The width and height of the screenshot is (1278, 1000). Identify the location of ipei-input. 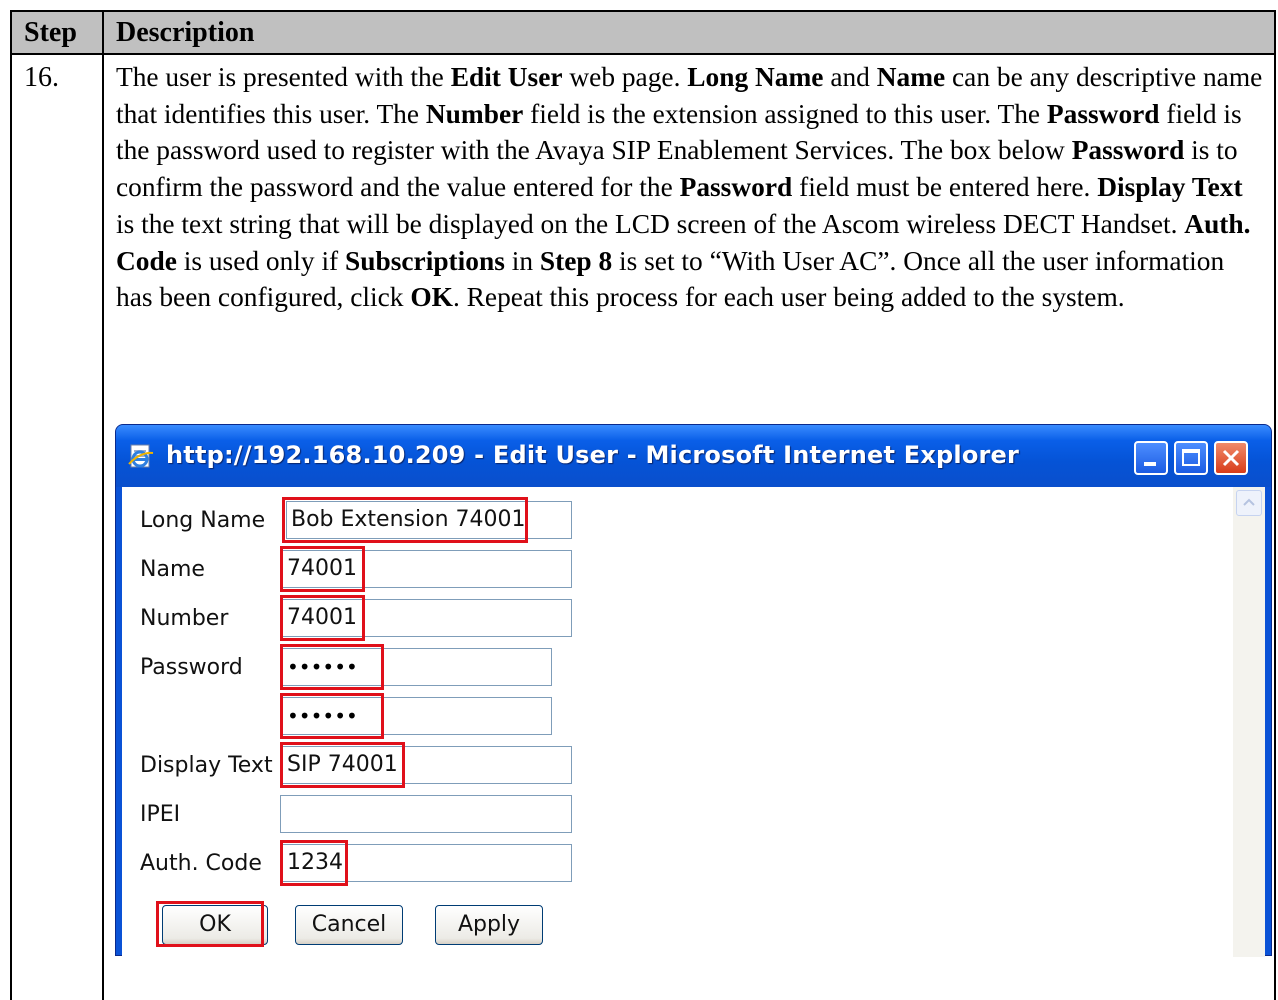
(426, 814).